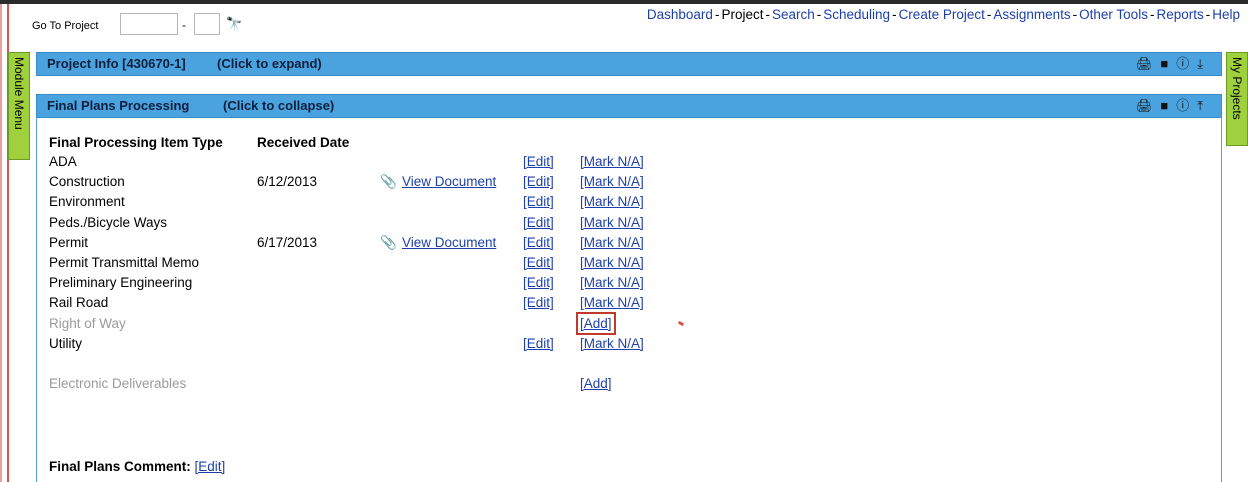 This screenshot has height=482, width=1248. I want to click on final-plans-hint: (Click to collapse), so click(278, 106).